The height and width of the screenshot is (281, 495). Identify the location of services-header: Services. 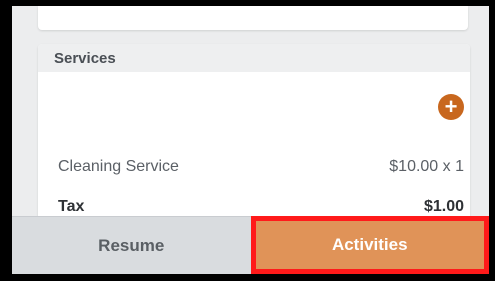
(254, 58).